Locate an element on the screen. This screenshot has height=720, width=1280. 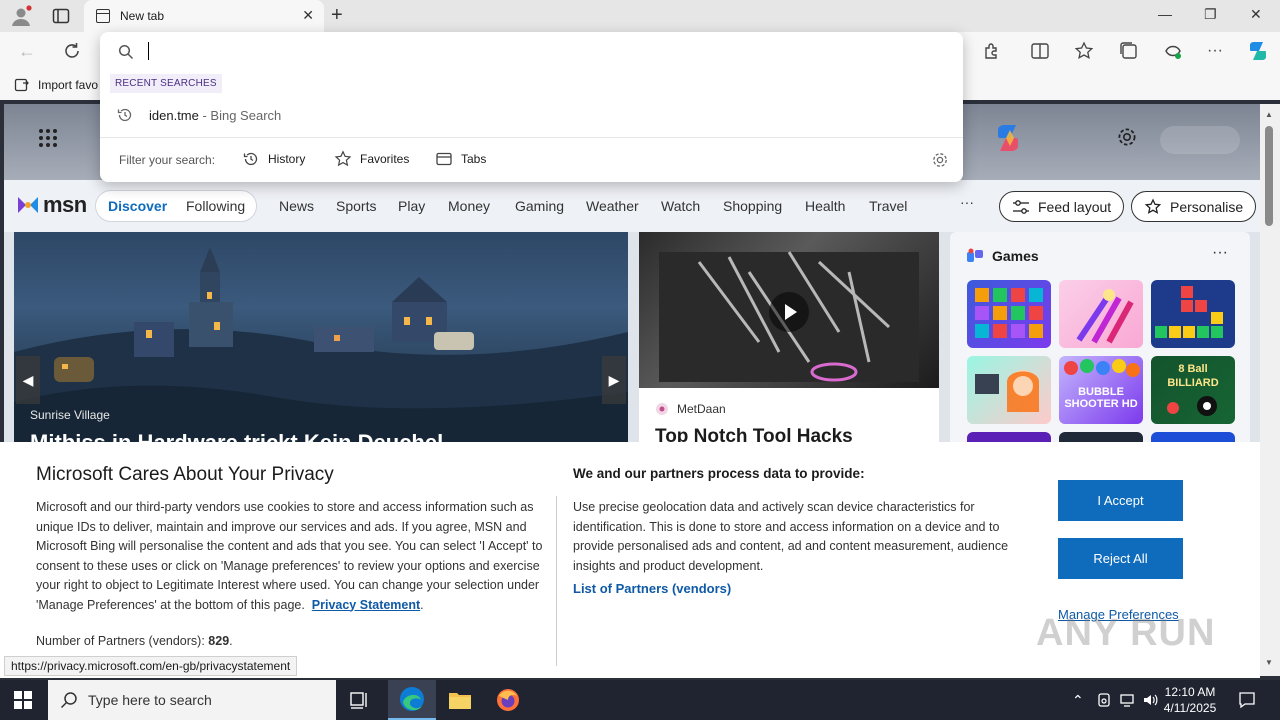
tab-strip: New tab ✕ + — ❐ ✕ is located at coordinates (640, 16).